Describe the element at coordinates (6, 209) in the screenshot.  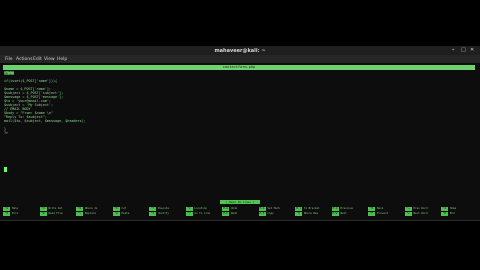
I see `shortcut-key: ^G` at that location.